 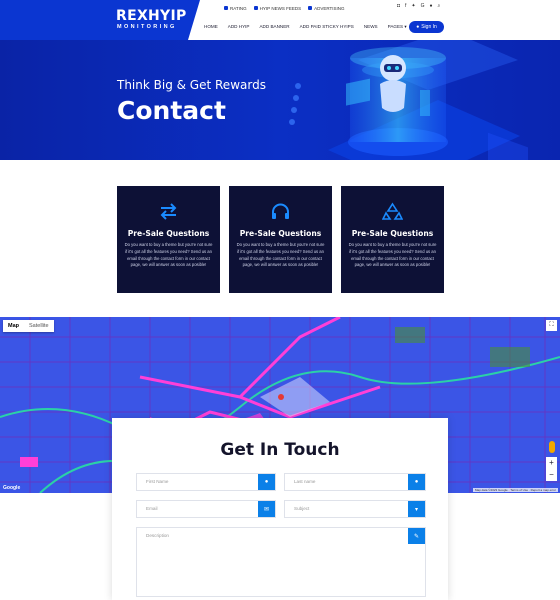 What do you see at coordinates (255, 8) in the screenshot?
I see `rss-icon` at bounding box center [255, 8].